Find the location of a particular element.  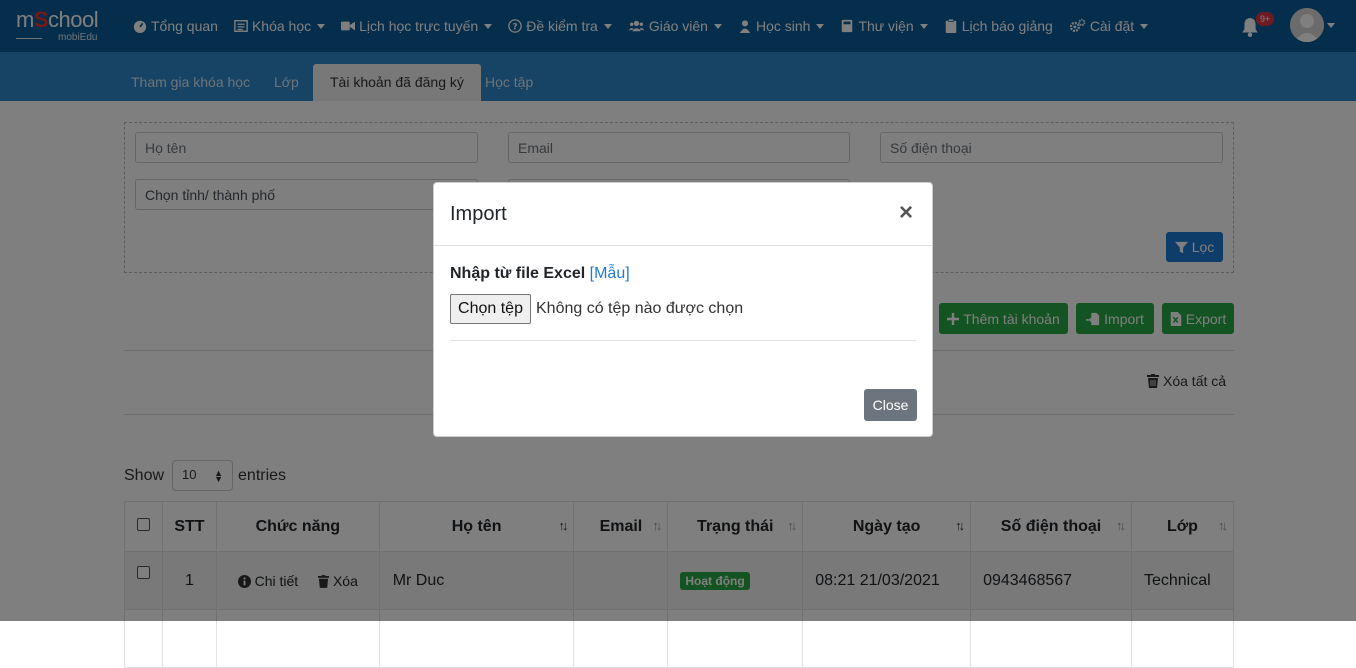

modal-title: Import is located at coordinates (478, 214).